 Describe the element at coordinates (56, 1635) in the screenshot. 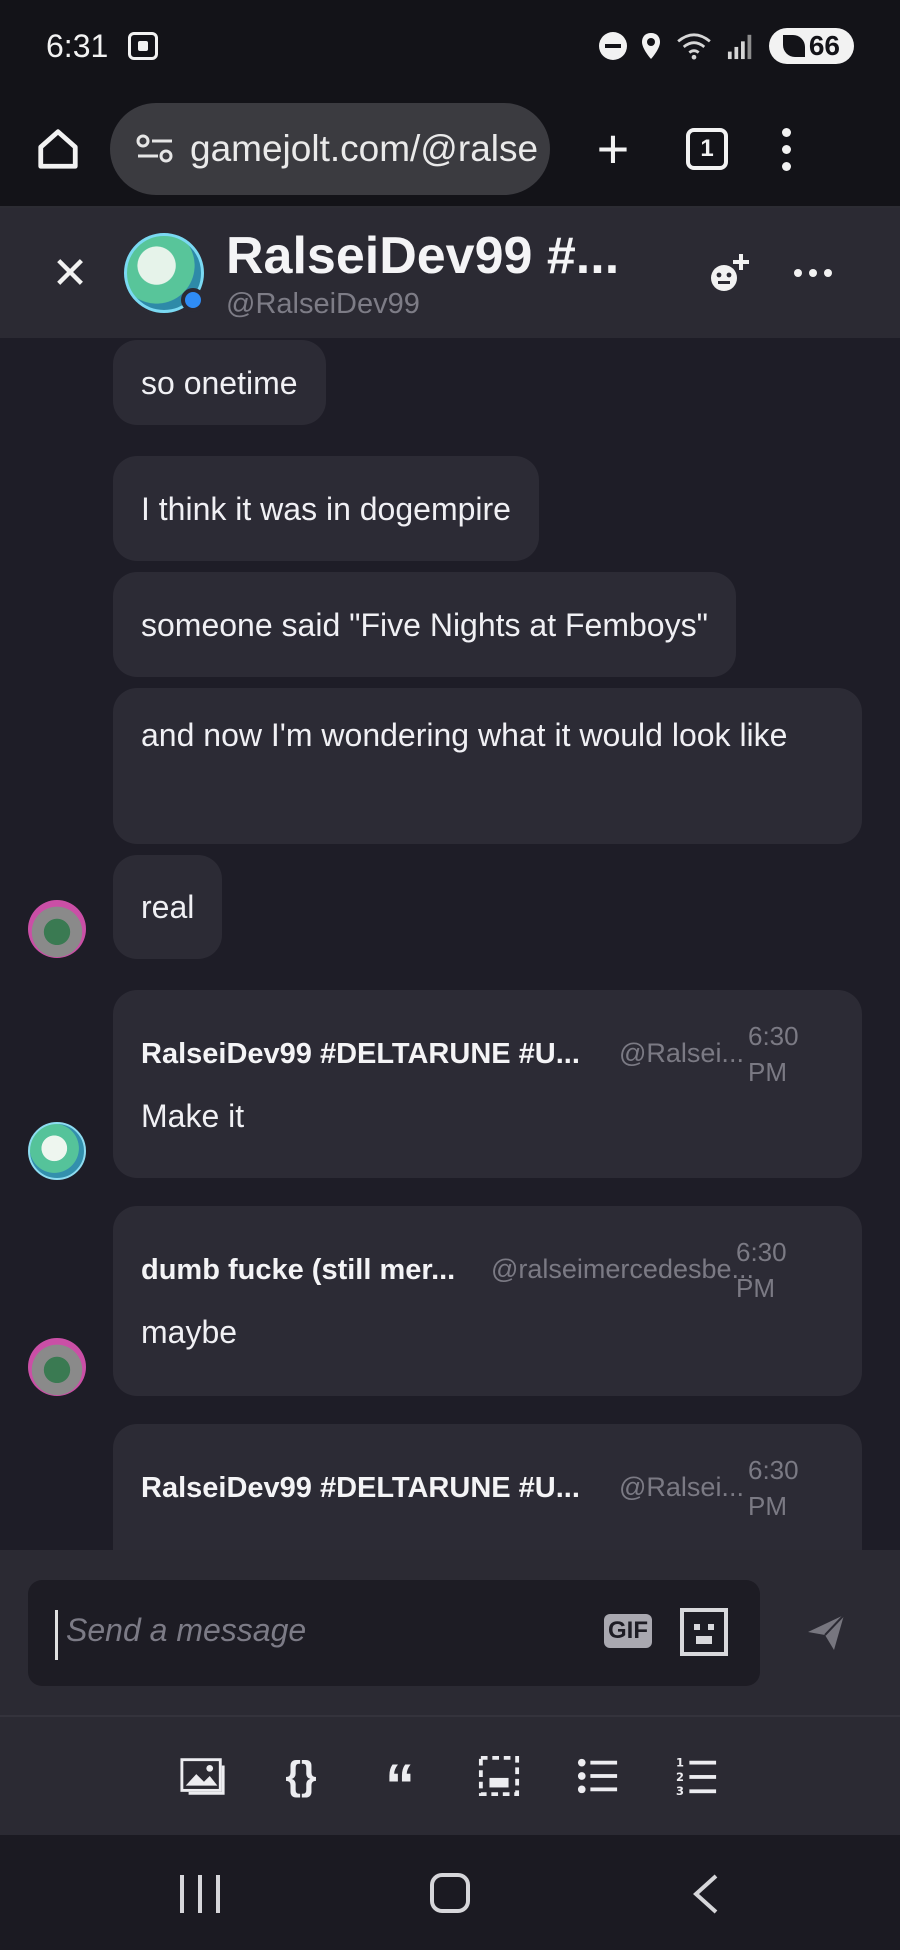

I see `text-caret` at that location.